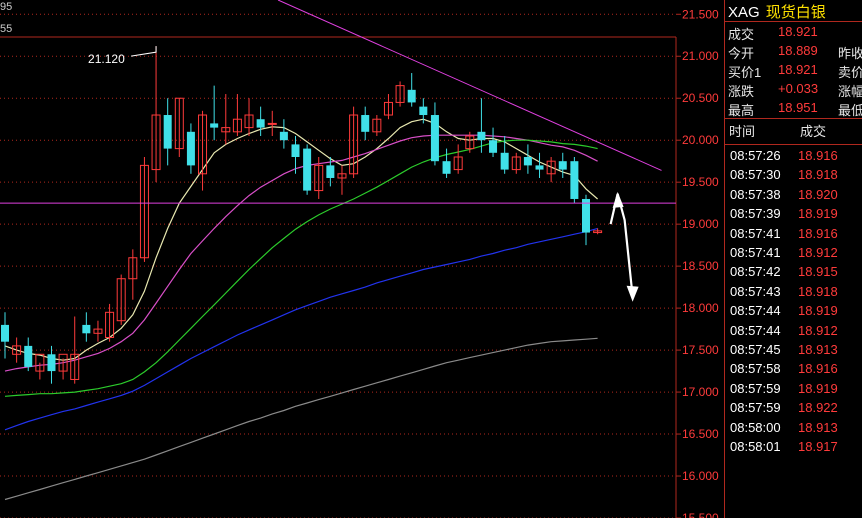 The image size is (862, 518). Describe the element at coordinates (795, 273) in the screenshot. I see `trade-row: 08:57:42 18.915` at that location.